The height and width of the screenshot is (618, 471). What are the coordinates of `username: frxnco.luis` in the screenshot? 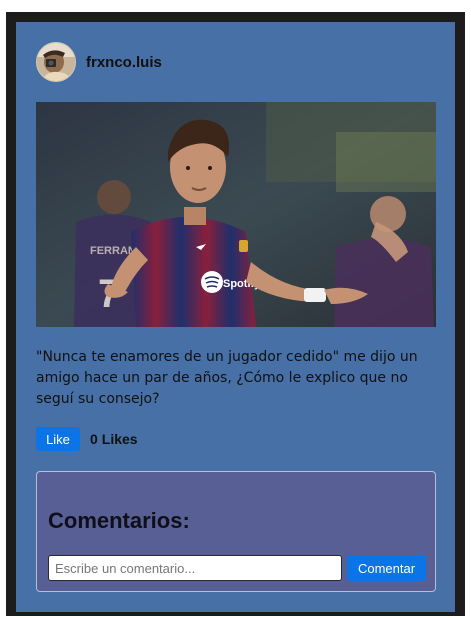 It's located at (124, 62).